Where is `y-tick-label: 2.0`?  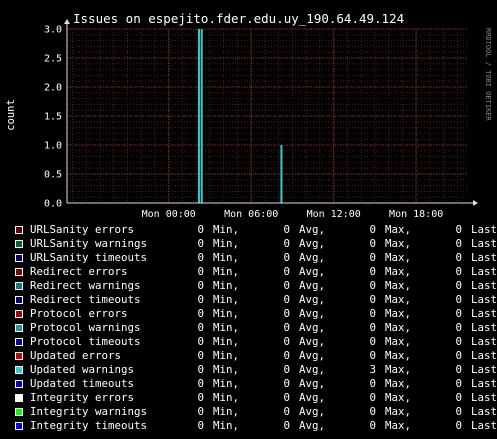 y-tick-label: 2.0 is located at coordinates (53, 88).